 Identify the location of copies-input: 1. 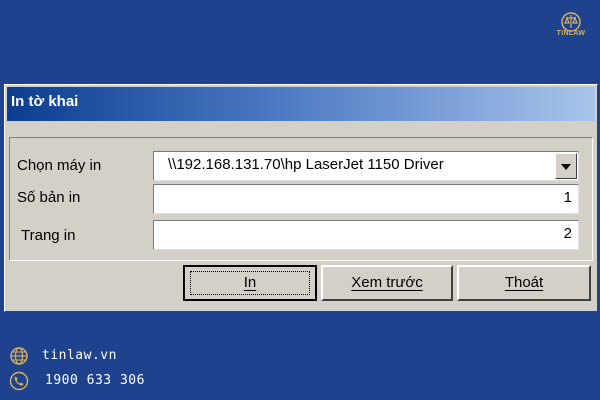
(366, 199).